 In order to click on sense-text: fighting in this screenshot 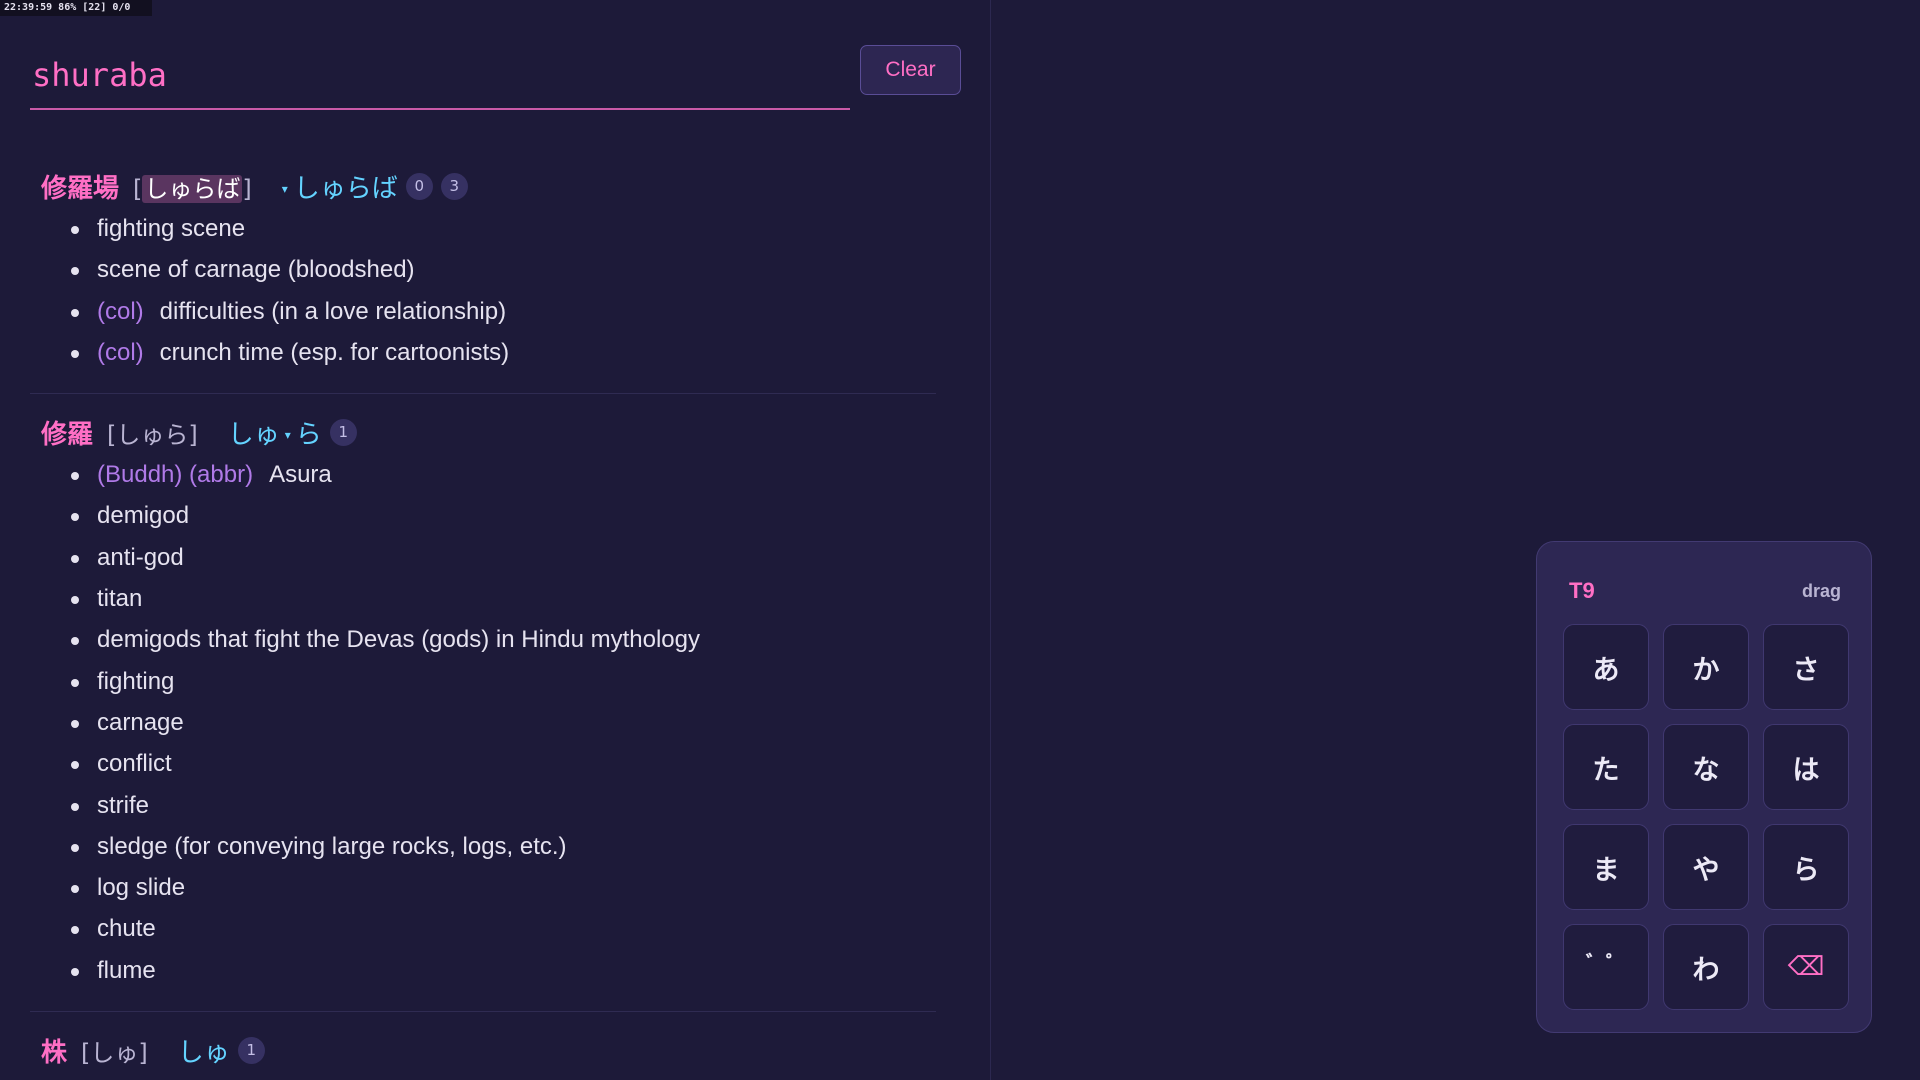, I will do `click(136, 681)`.